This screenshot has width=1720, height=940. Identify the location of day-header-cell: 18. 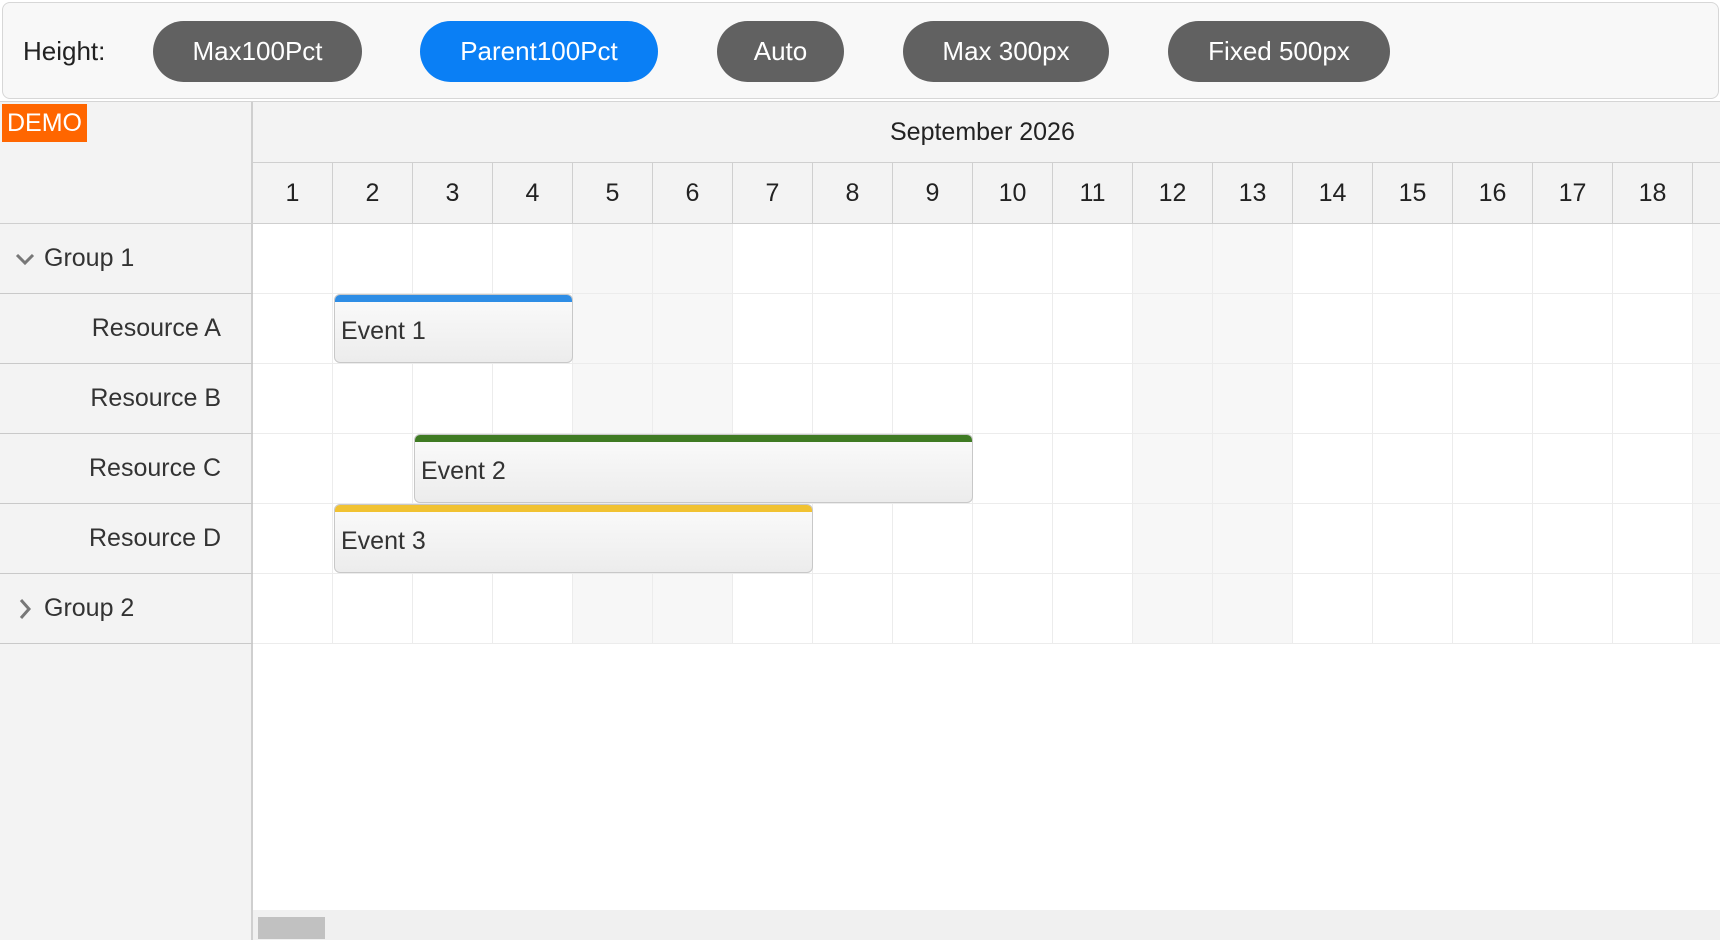
(1653, 193).